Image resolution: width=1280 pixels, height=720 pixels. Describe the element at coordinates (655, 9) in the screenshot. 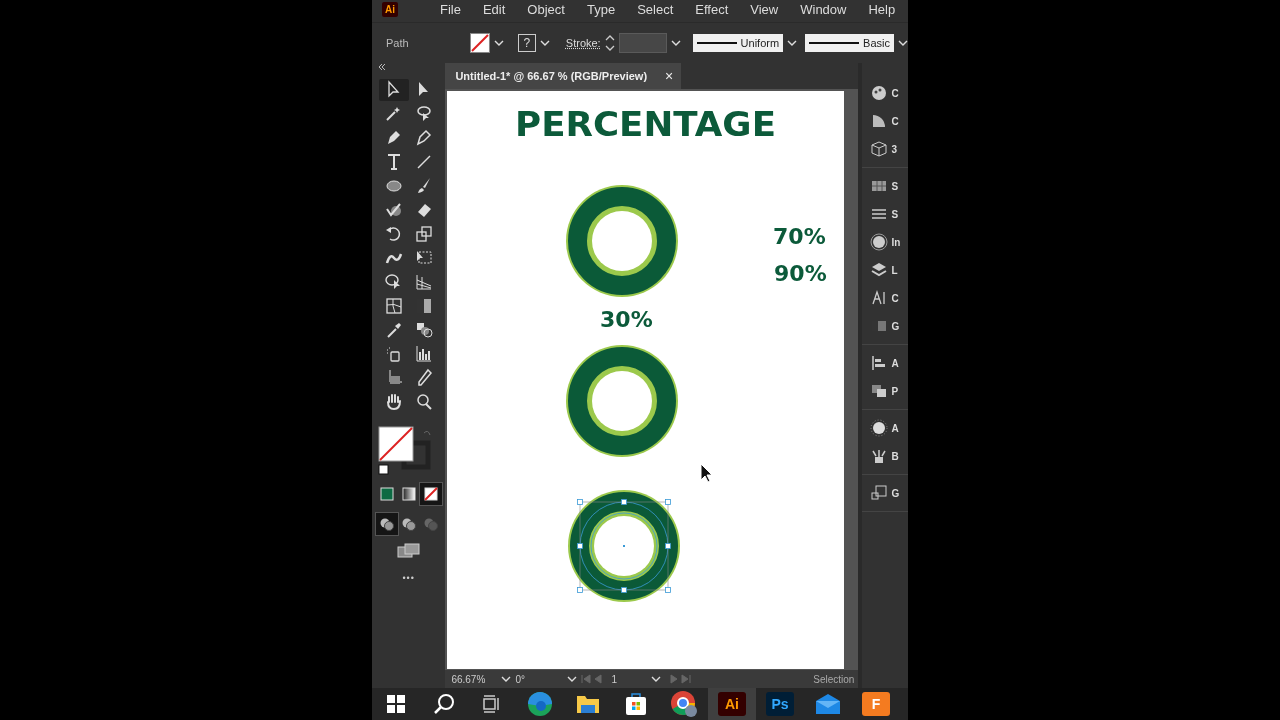

I see `menu-item: Select` at that location.